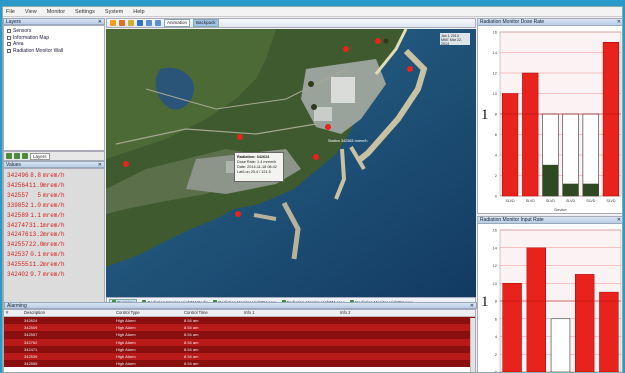 The height and width of the screenshot is (373, 625). Describe the element at coordinates (54, 235) in the screenshot. I see `value-row: 342476 13.2 mrem/h` at that location.